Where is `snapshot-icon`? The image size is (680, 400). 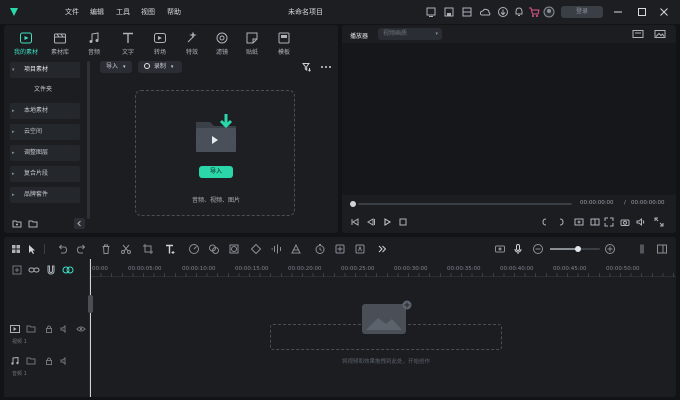 snapshot-icon is located at coordinates (660, 34).